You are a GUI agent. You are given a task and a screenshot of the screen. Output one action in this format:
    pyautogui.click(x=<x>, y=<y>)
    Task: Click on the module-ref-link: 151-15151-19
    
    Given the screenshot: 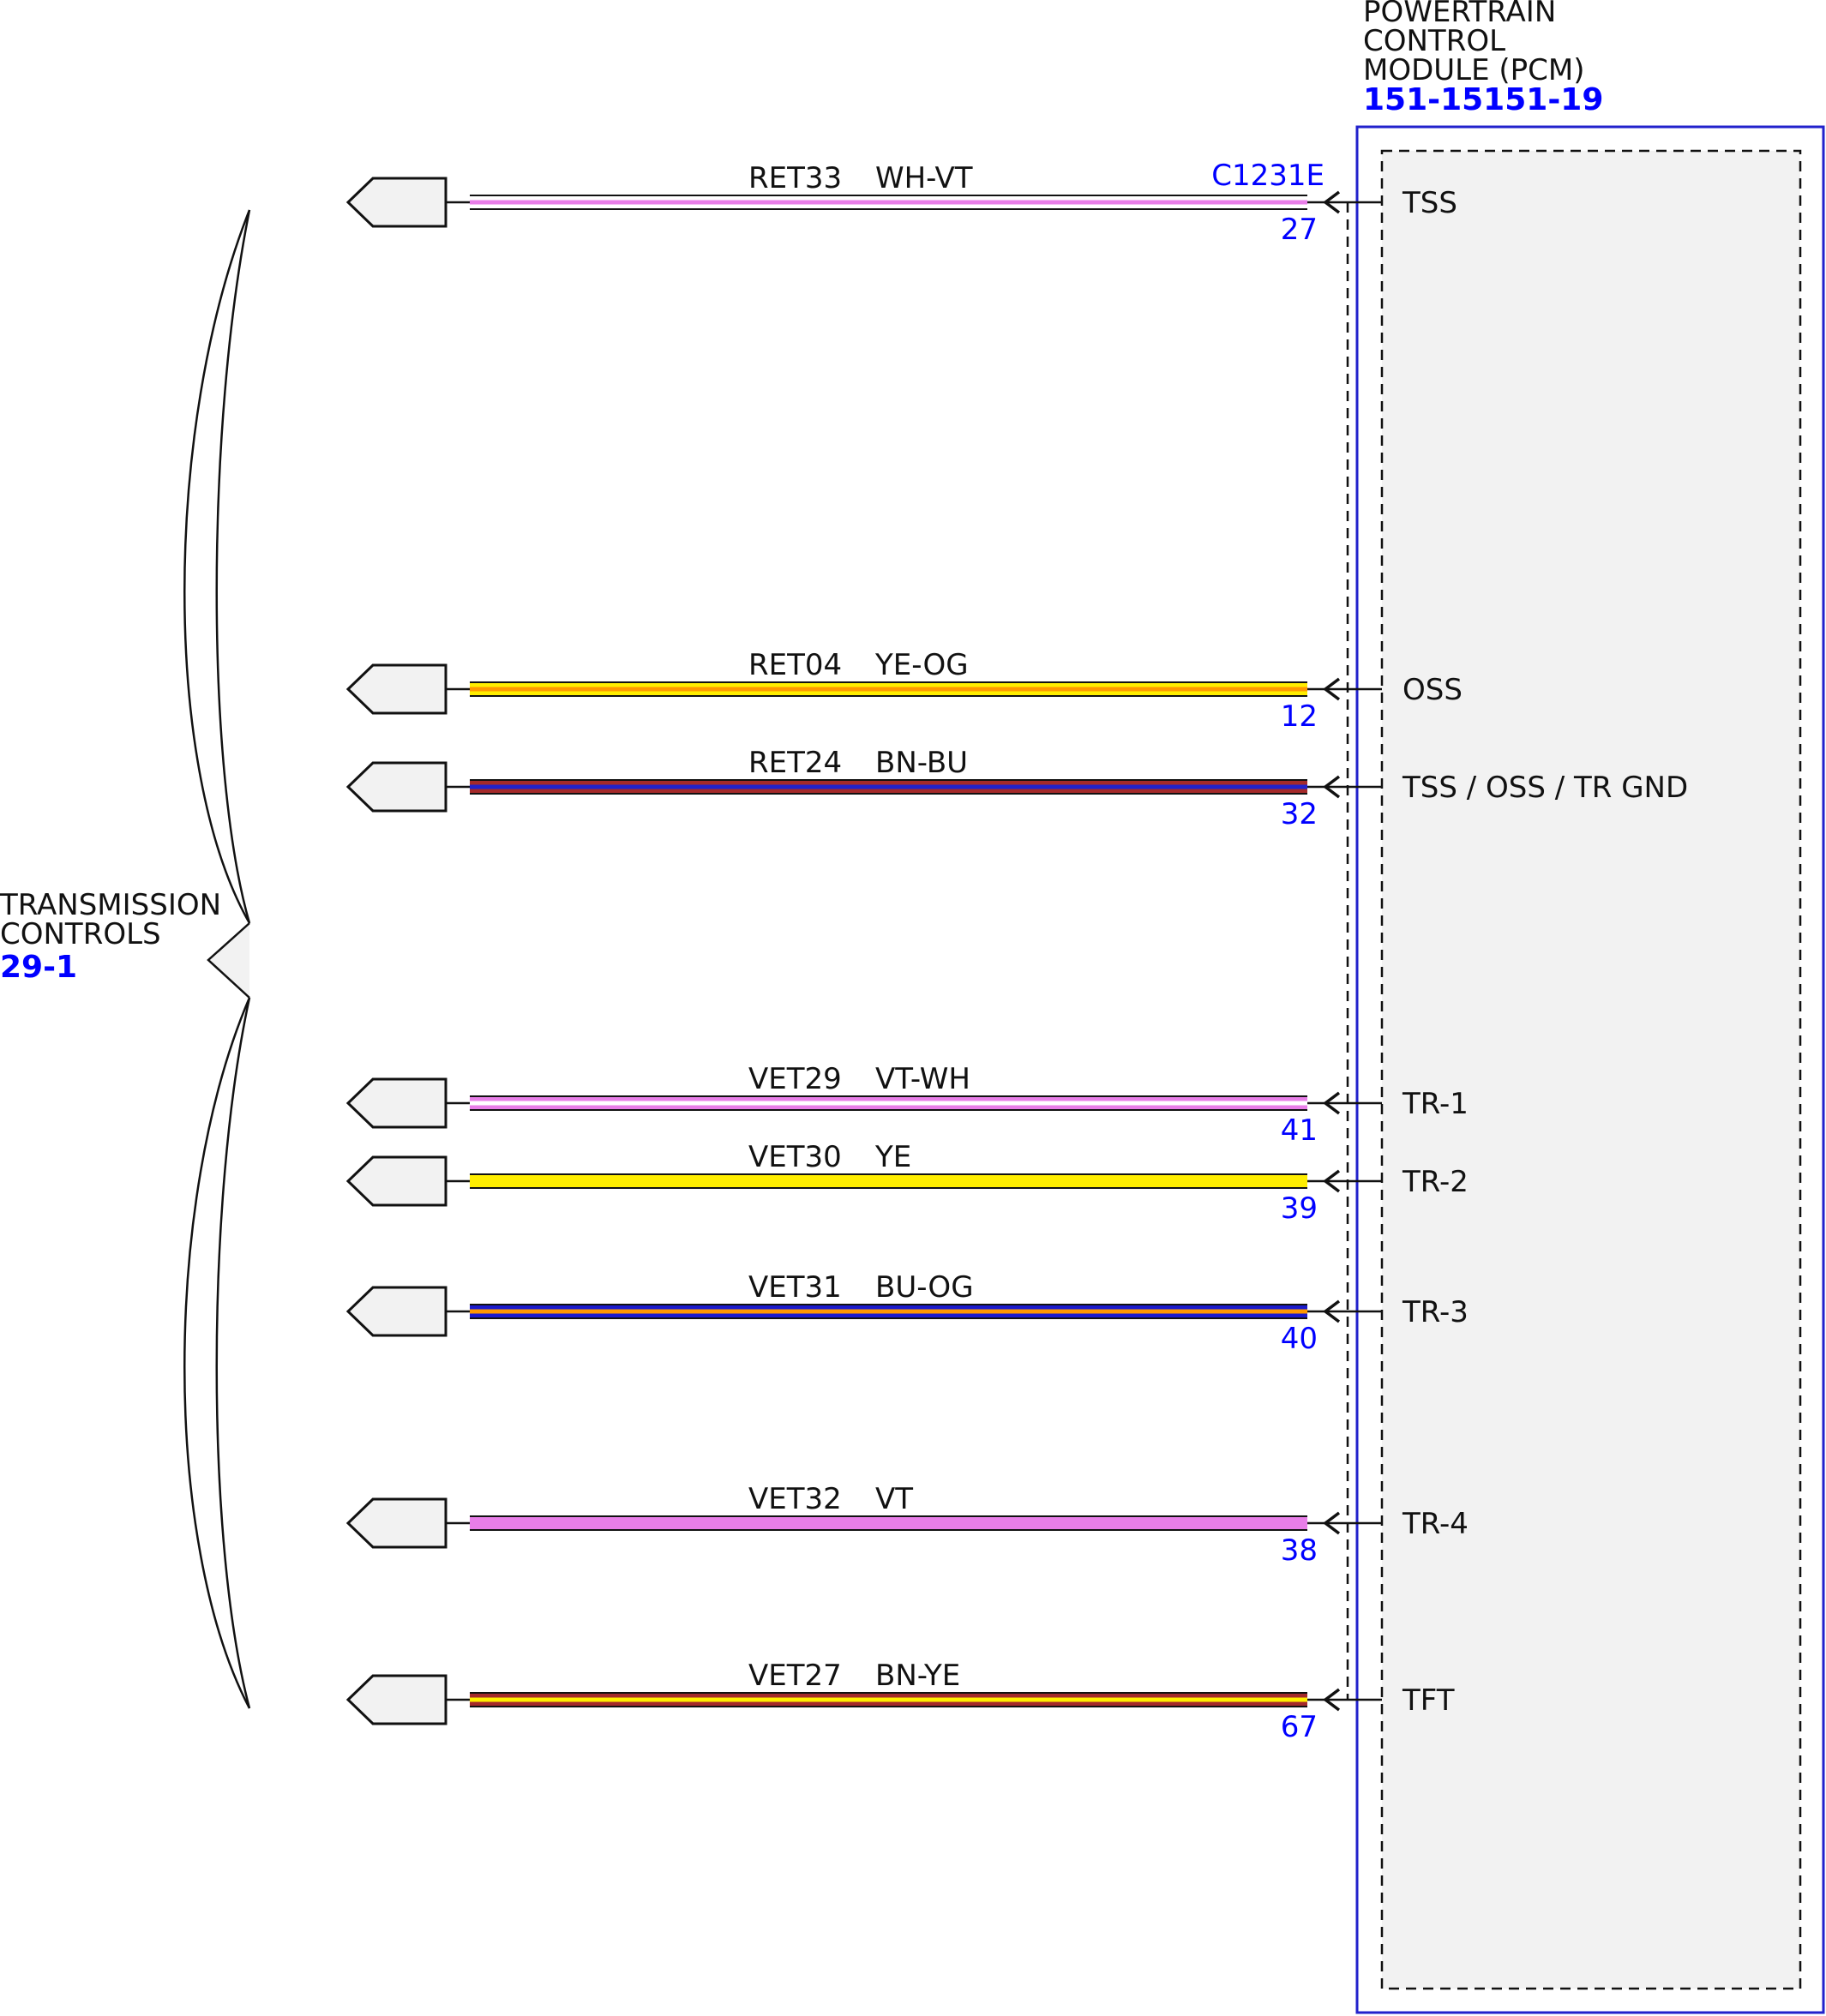 What is the action you would take?
    pyautogui.click(x=1483, y=99)
    